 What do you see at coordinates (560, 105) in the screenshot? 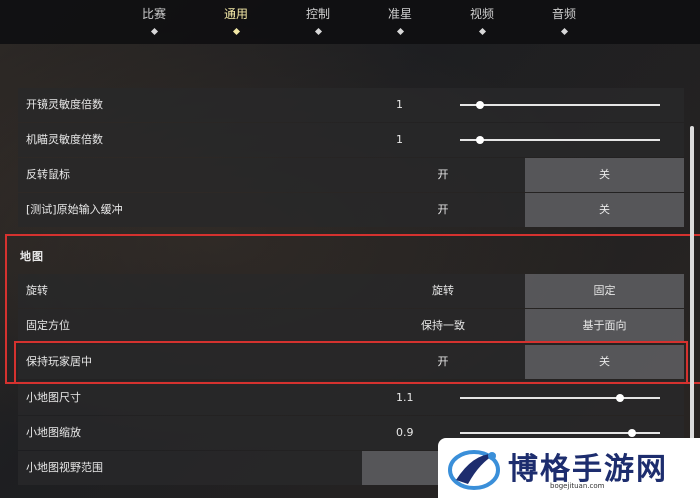
I see `scope-sensitivity-slider` at bounding box center [560, 105].